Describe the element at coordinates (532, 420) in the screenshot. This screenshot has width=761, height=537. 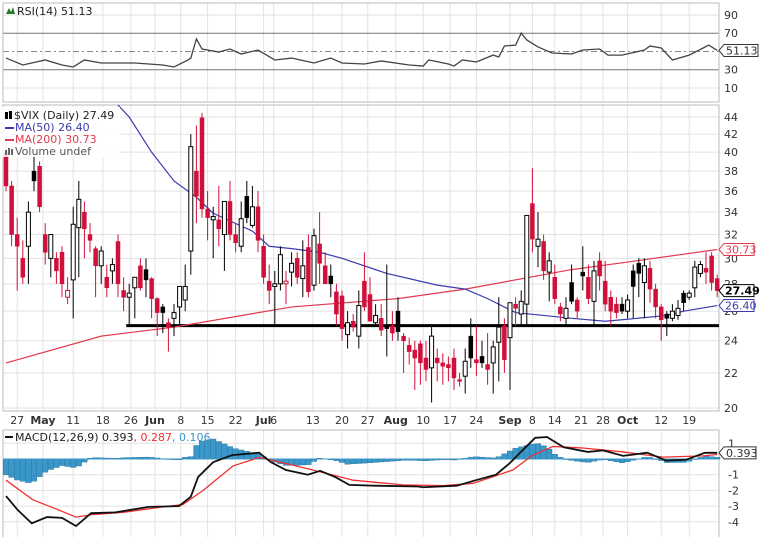
I see `date-label: 8` at that location.